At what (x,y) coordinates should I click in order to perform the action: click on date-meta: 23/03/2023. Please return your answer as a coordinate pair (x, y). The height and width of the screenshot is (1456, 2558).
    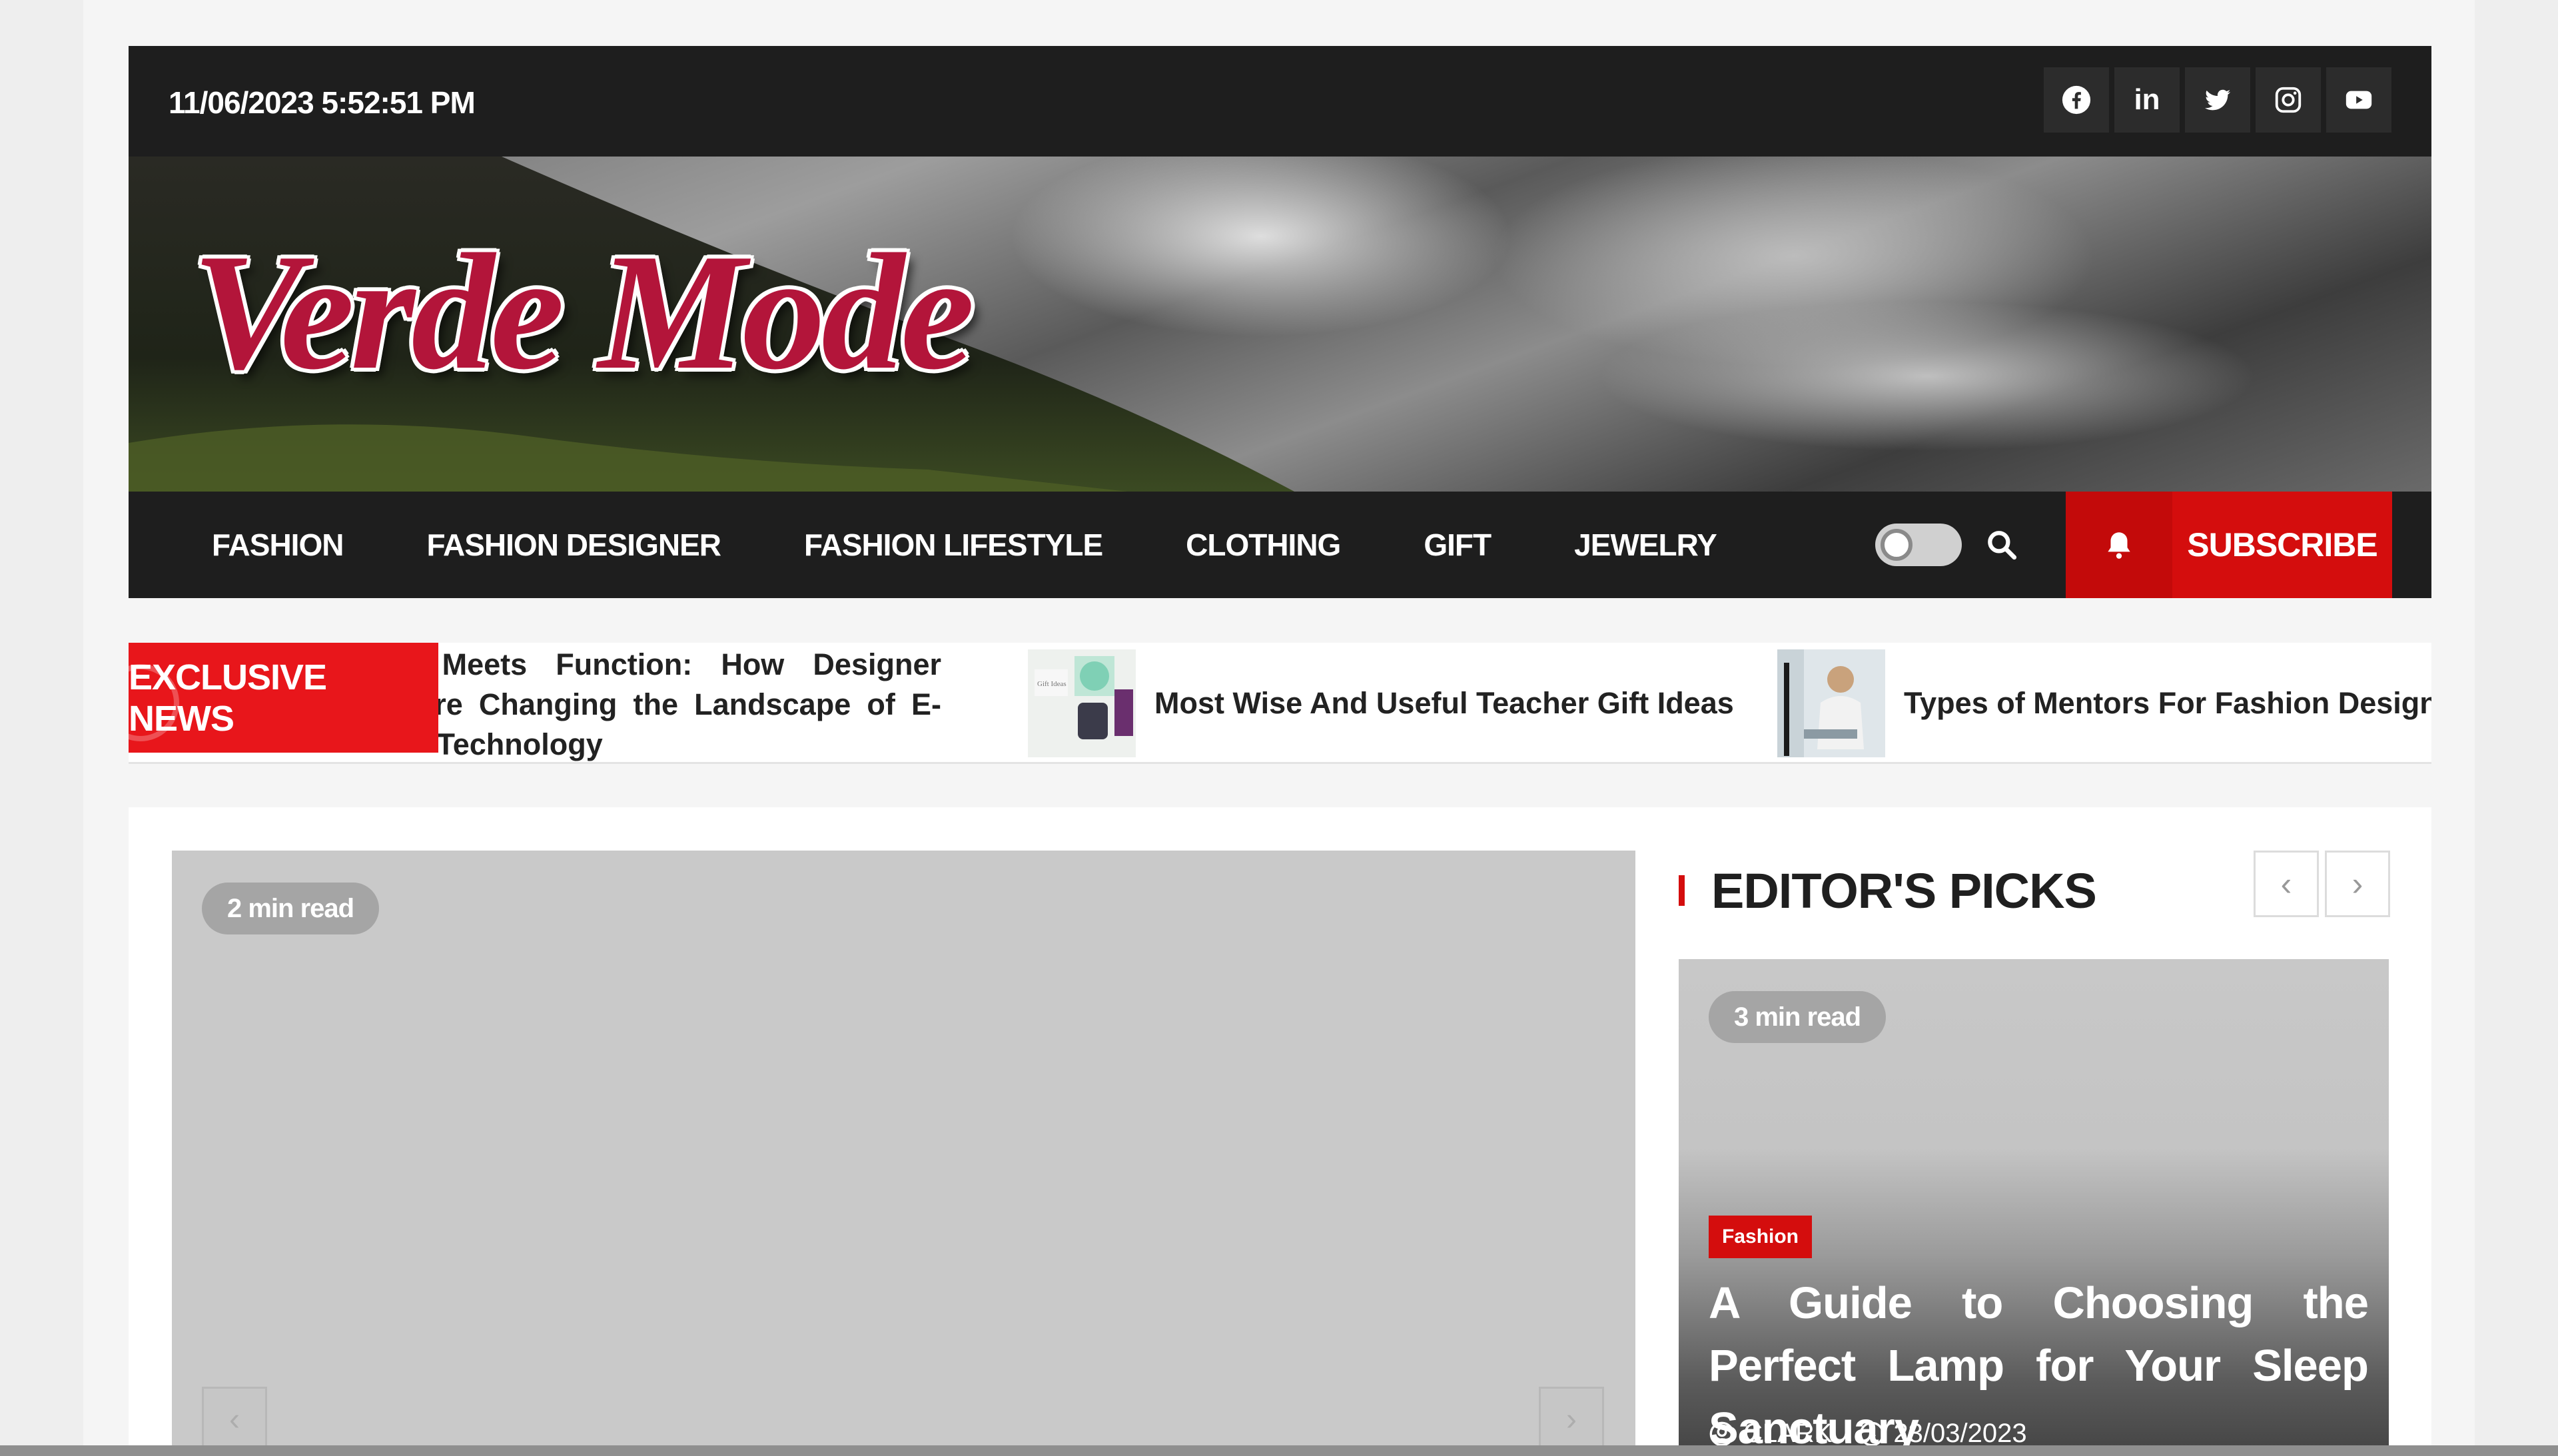
    Looking at the image, I should click on (1943, 1434).